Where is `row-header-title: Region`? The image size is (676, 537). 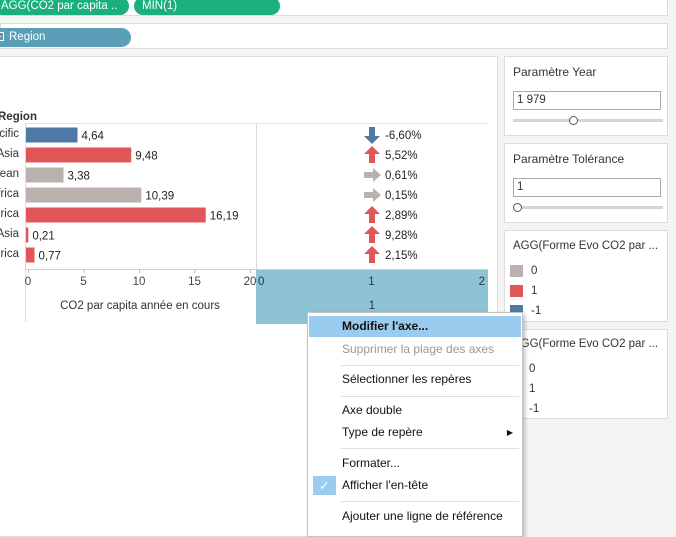 row-header-title: Region is located at coordinates (18, 117).